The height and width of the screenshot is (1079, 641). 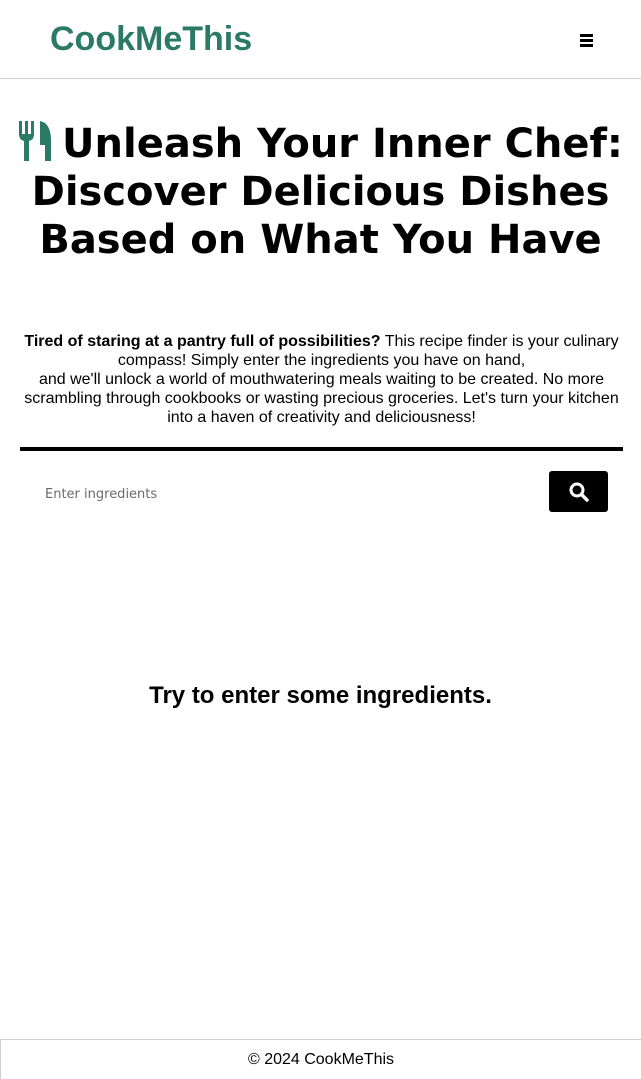 What do you see at coordinates (284, 494) in the screenshot?
I see `ingredients-input` at bounding box center [284, 494].